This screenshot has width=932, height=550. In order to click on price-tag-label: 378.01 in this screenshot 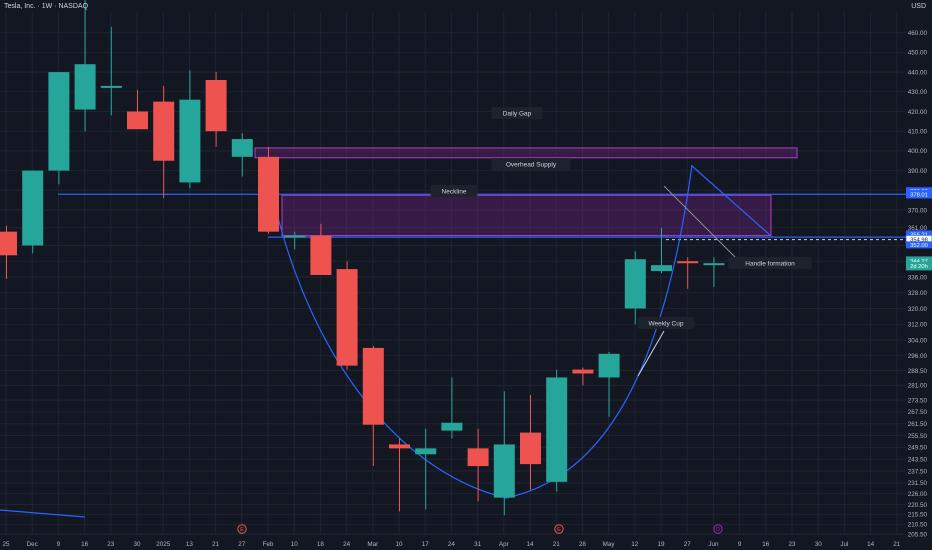, I will do `click(919, 195)`.